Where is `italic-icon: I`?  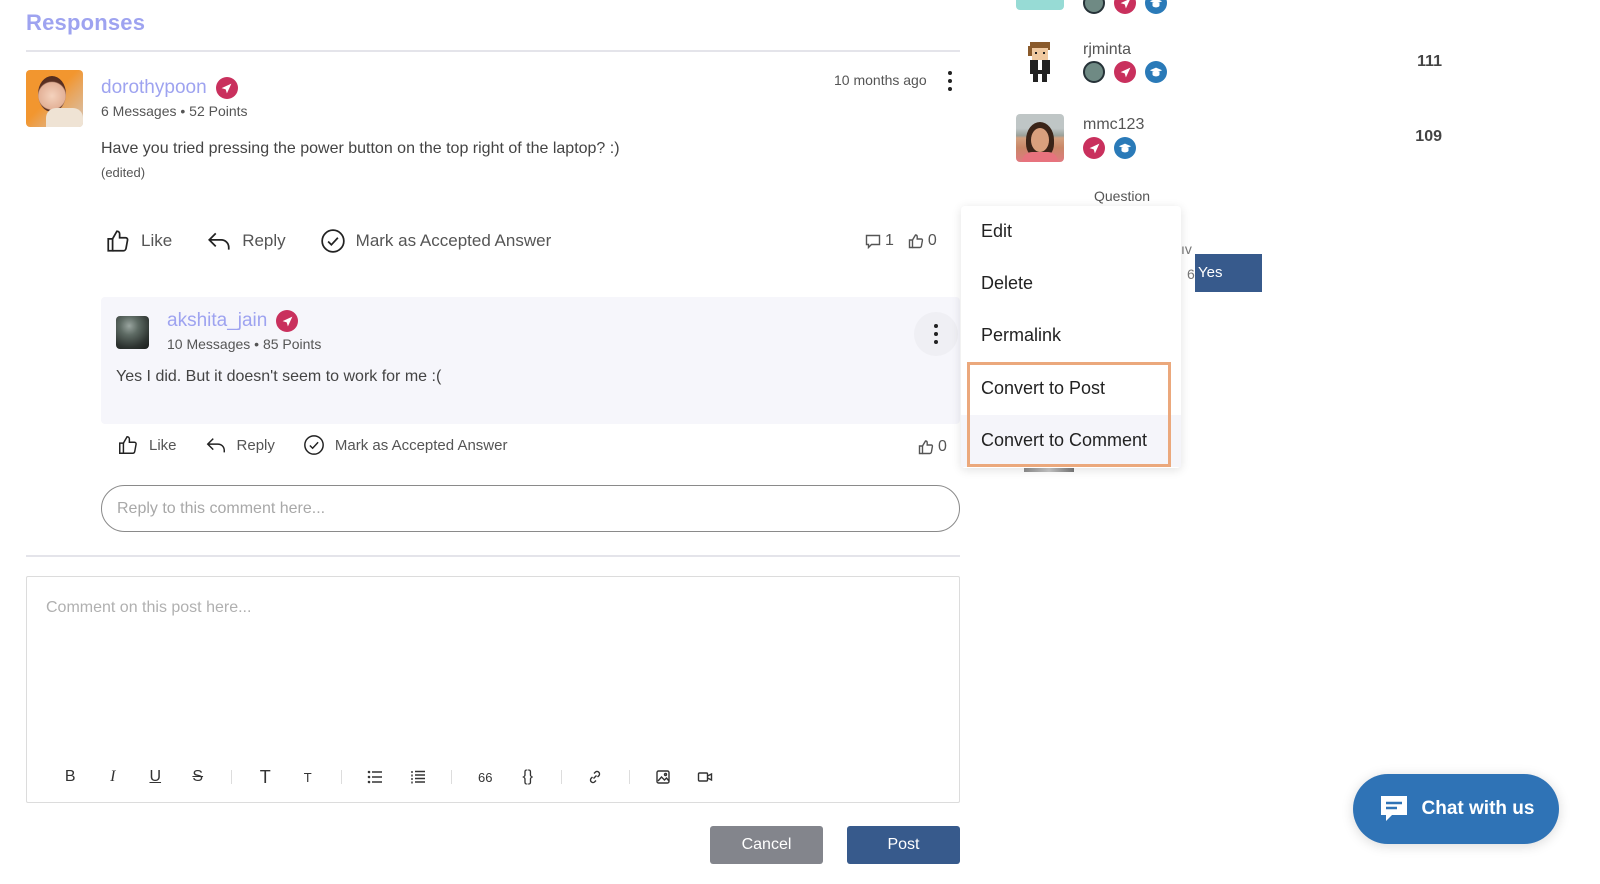 italic-icon: I is located at coordinates (113, 776).